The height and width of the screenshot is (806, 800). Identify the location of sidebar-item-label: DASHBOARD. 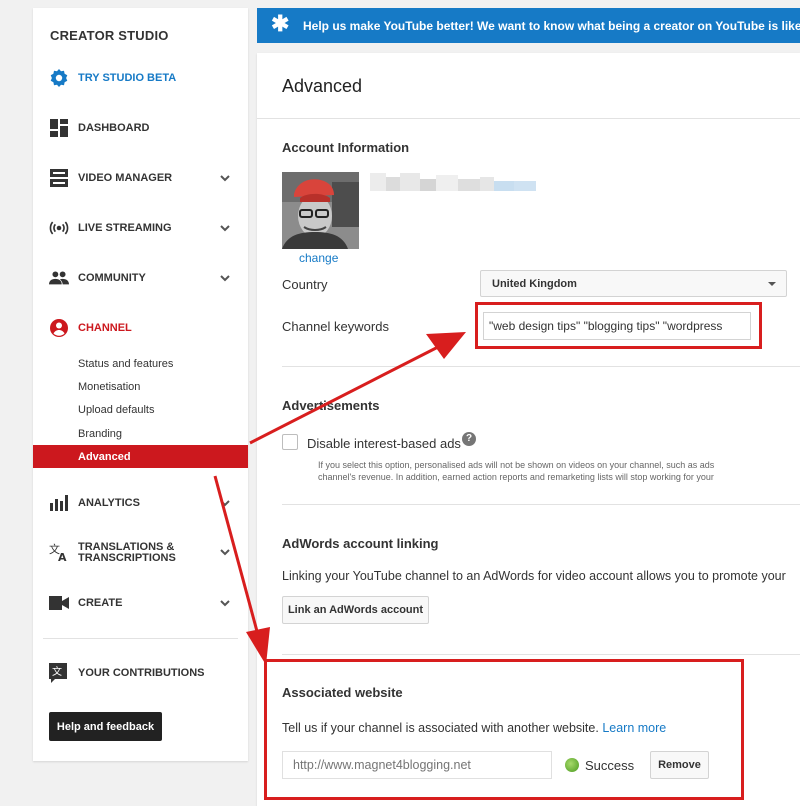
(114, 127).